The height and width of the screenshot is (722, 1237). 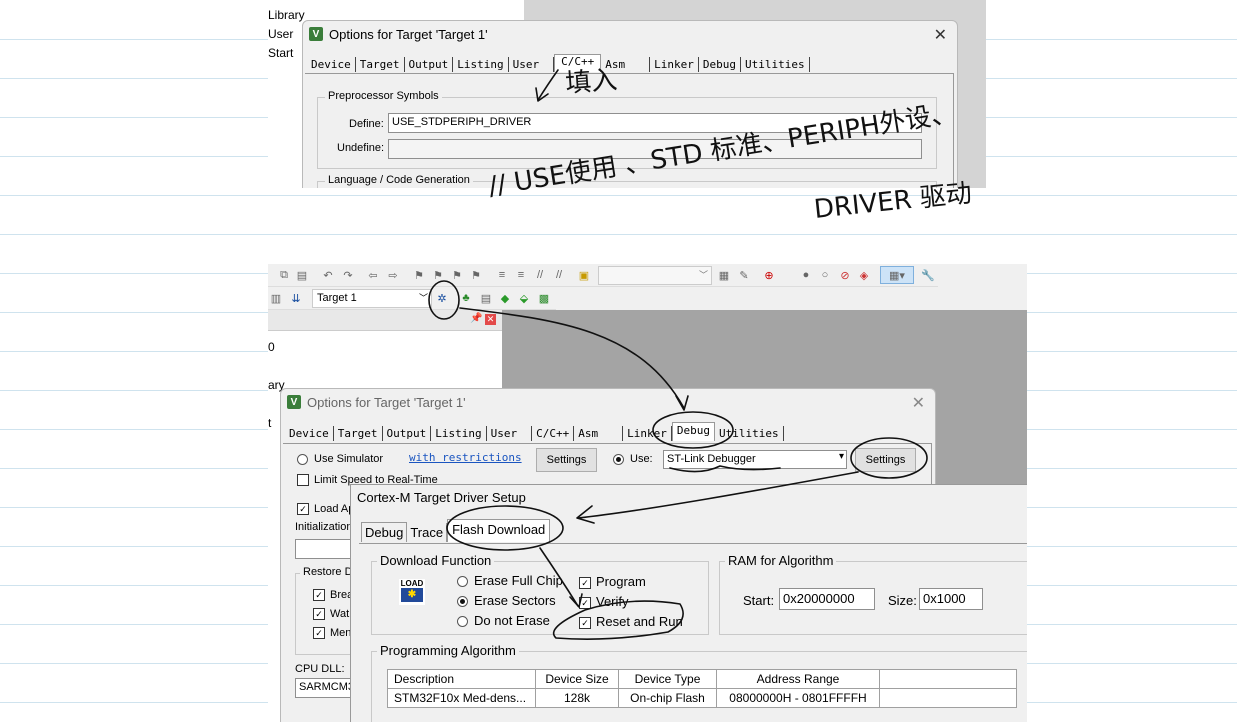 I want to click on cpu-dll-label: CPU DLL:, so click(x=320, y=669).